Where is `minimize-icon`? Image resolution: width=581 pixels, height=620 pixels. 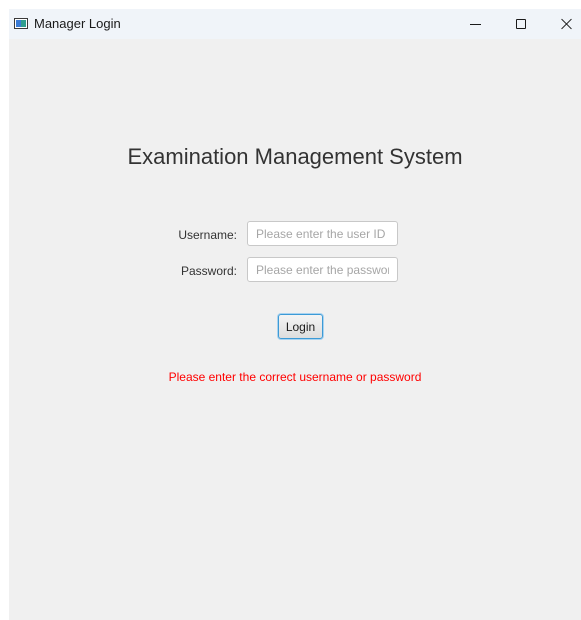 minimize-icon is located at coordinates (475, 24).